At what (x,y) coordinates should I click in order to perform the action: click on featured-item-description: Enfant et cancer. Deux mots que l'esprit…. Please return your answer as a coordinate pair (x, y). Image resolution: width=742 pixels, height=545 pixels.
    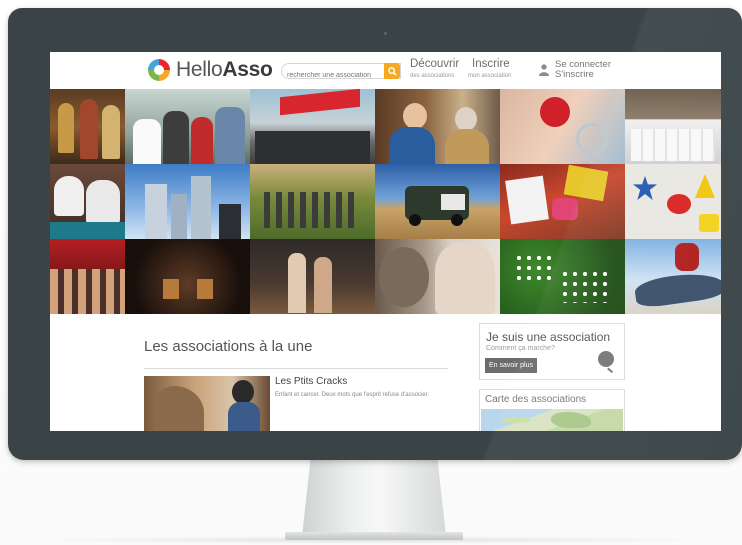
    Looking at the image, I should click on (352, 395).